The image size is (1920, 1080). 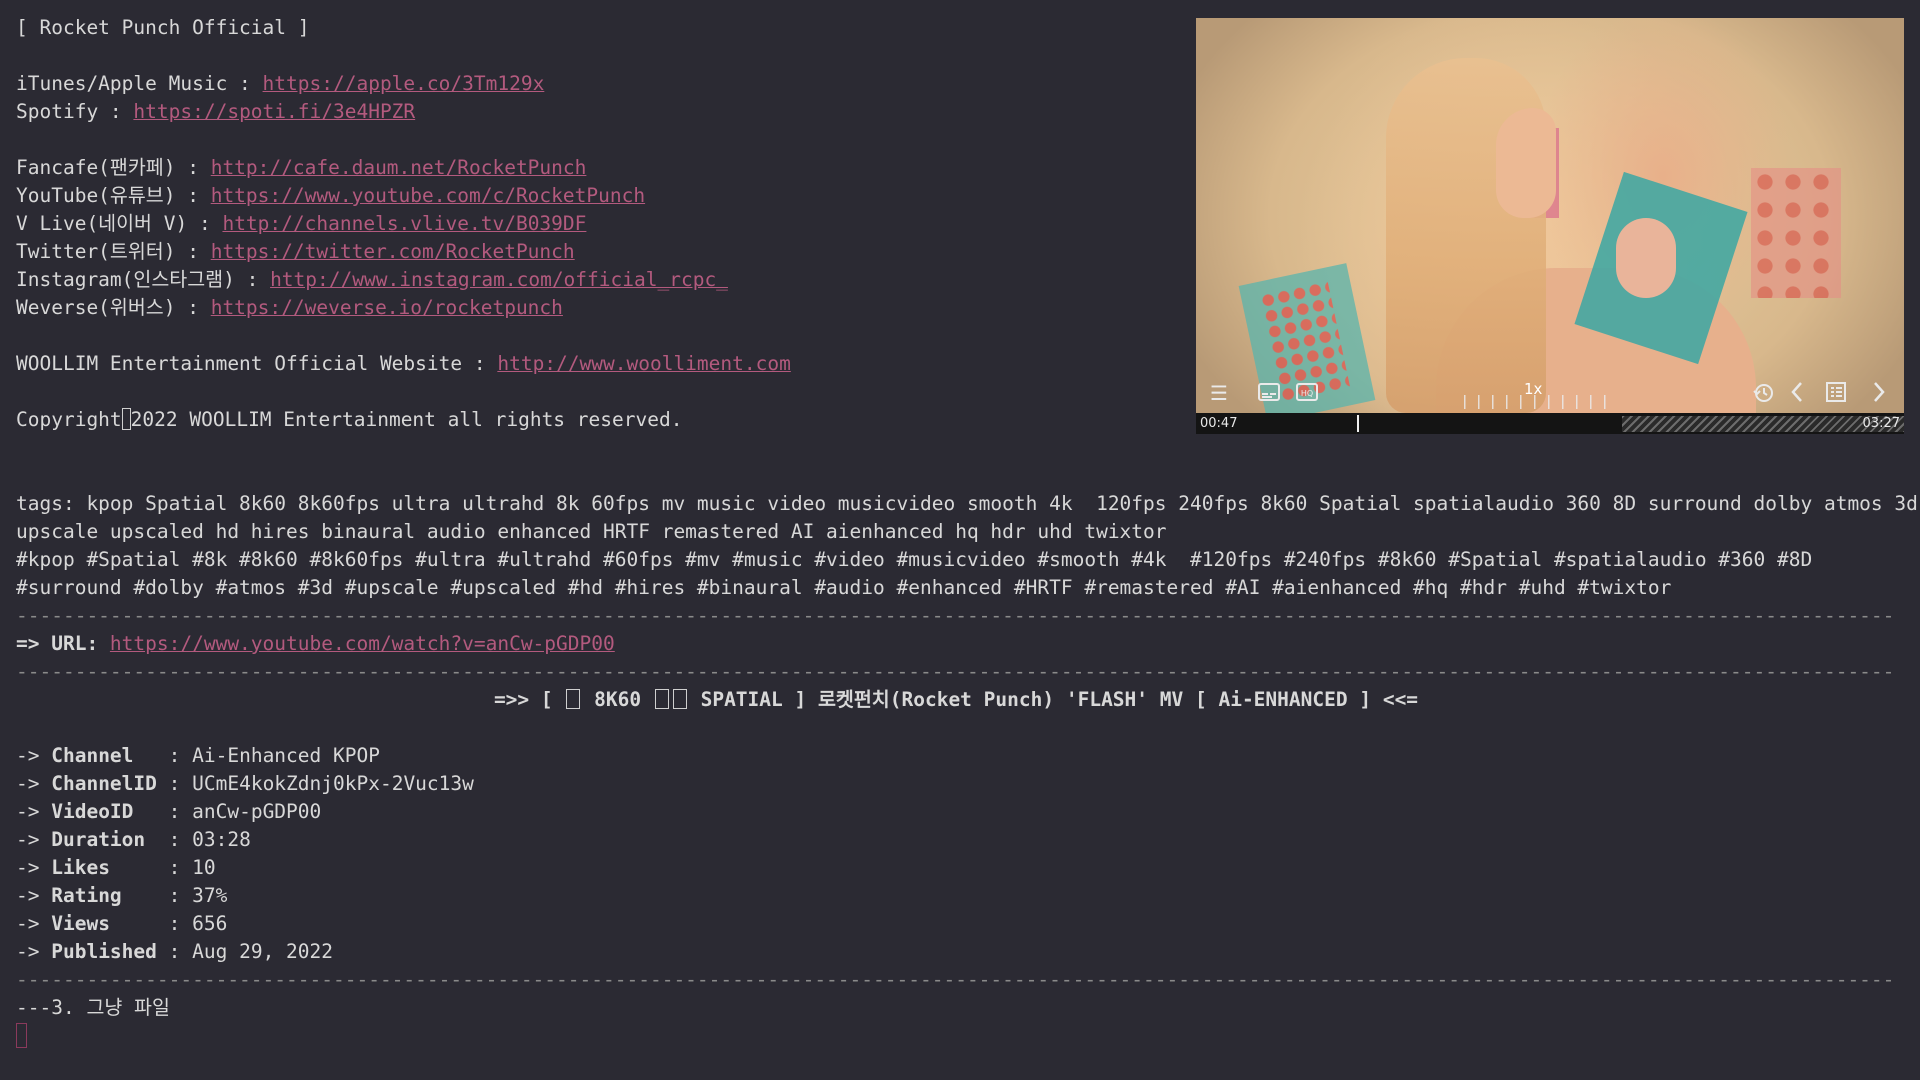 I want to click on metadata-row: -> Views : 656, so click(x=956, y=924).